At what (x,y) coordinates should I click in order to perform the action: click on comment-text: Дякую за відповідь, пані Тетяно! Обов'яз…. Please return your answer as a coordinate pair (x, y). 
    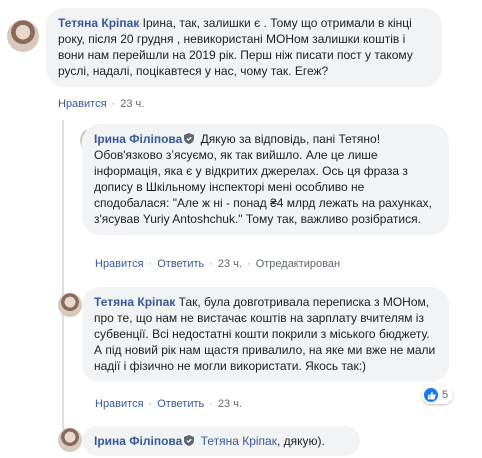
    Looking at the image, I should click on (263, 179).